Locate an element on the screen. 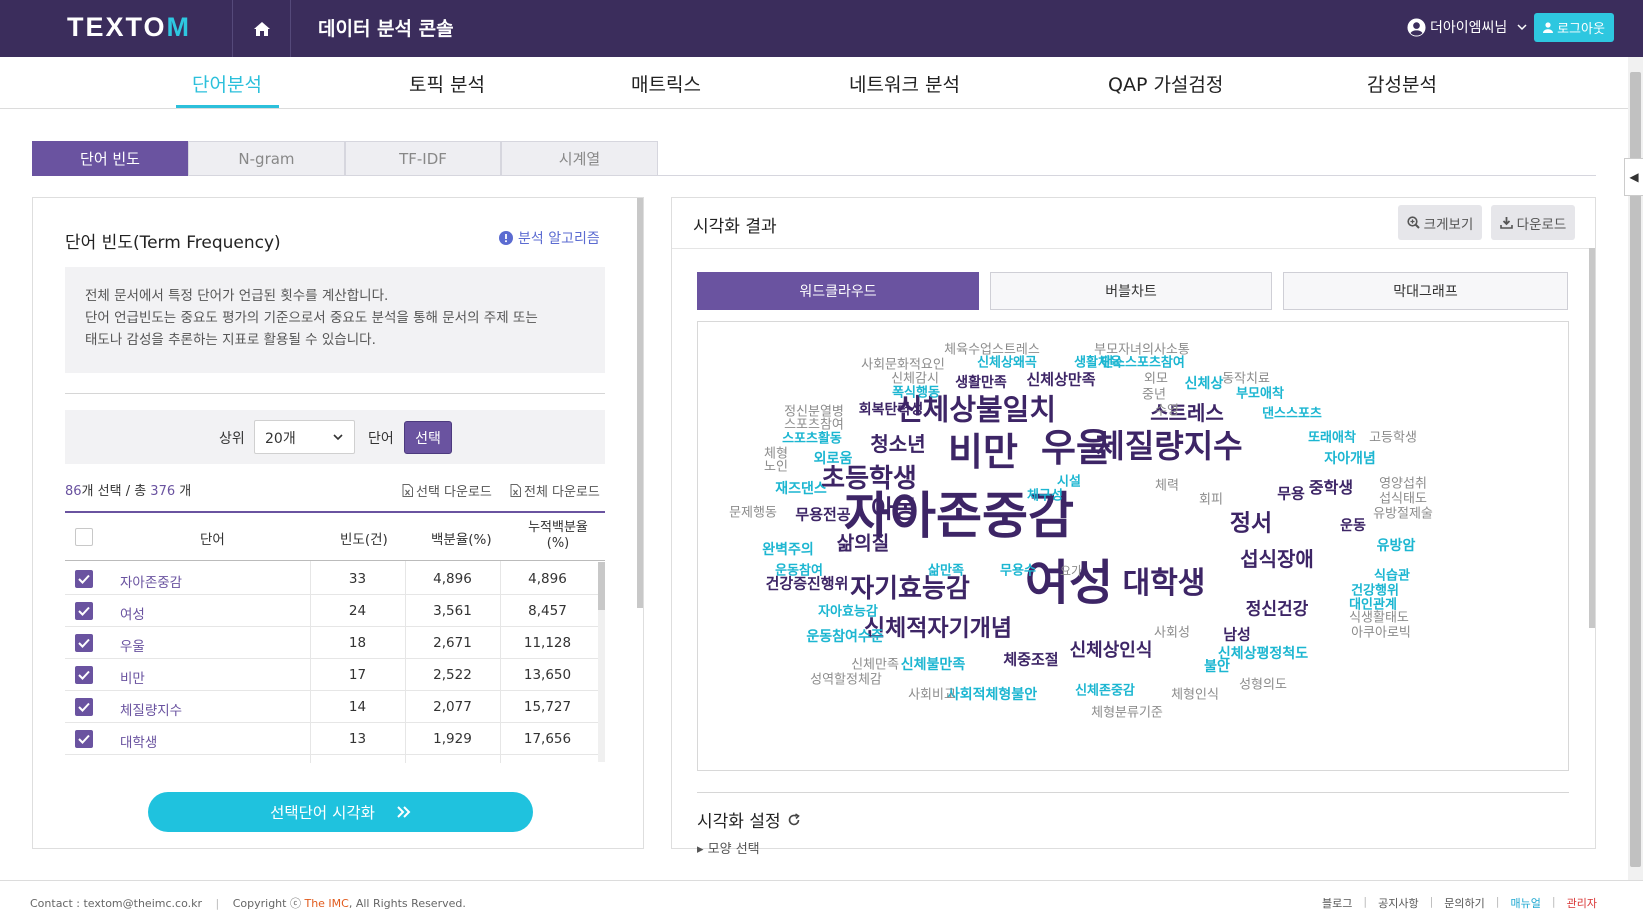 The width and height of the screenshot is (1643, 918). selected-download-link: 선택 다운로드 is located at coordinates (447, 490).